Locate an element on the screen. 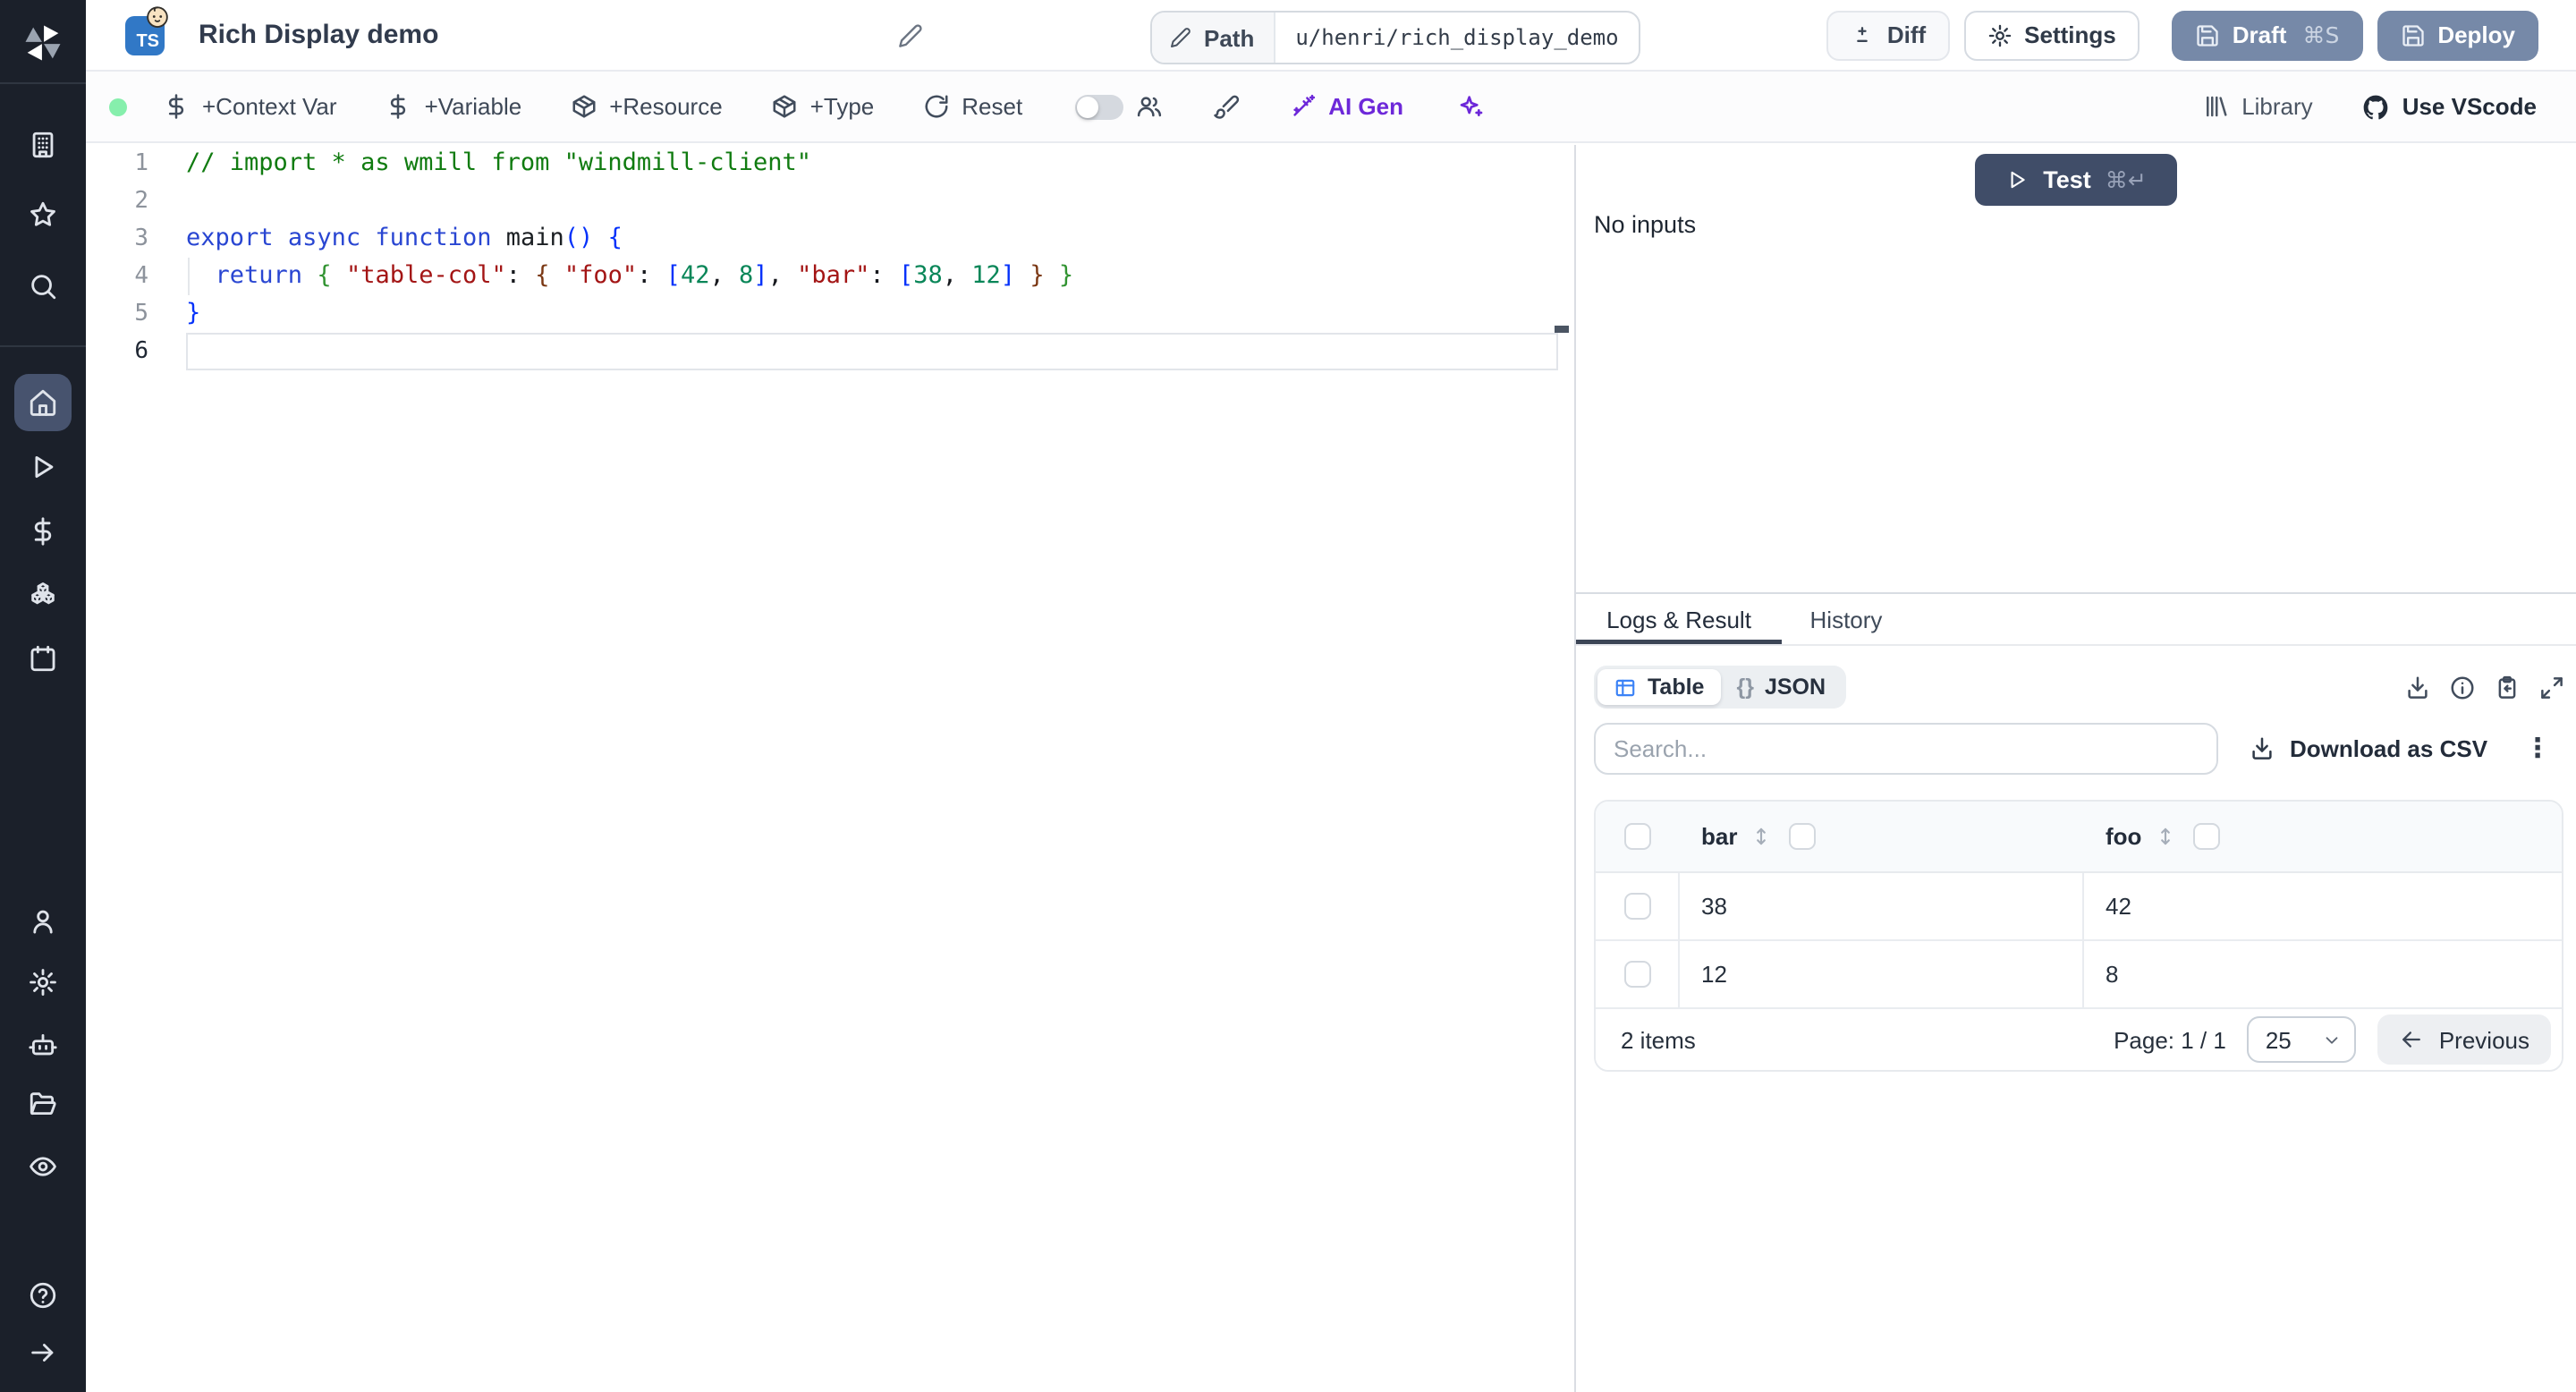 Image resolution: width=2576 pixels, height=1392 pixels. sparkles-icon is located at coordinates (1469, 106).